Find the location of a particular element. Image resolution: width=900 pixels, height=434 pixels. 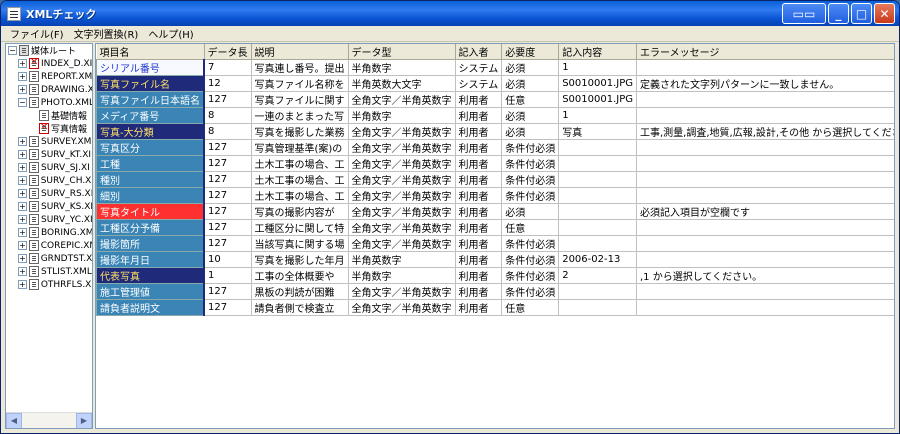

table-cell: 写真ファイル名称を is located at coordinates (300, 83).